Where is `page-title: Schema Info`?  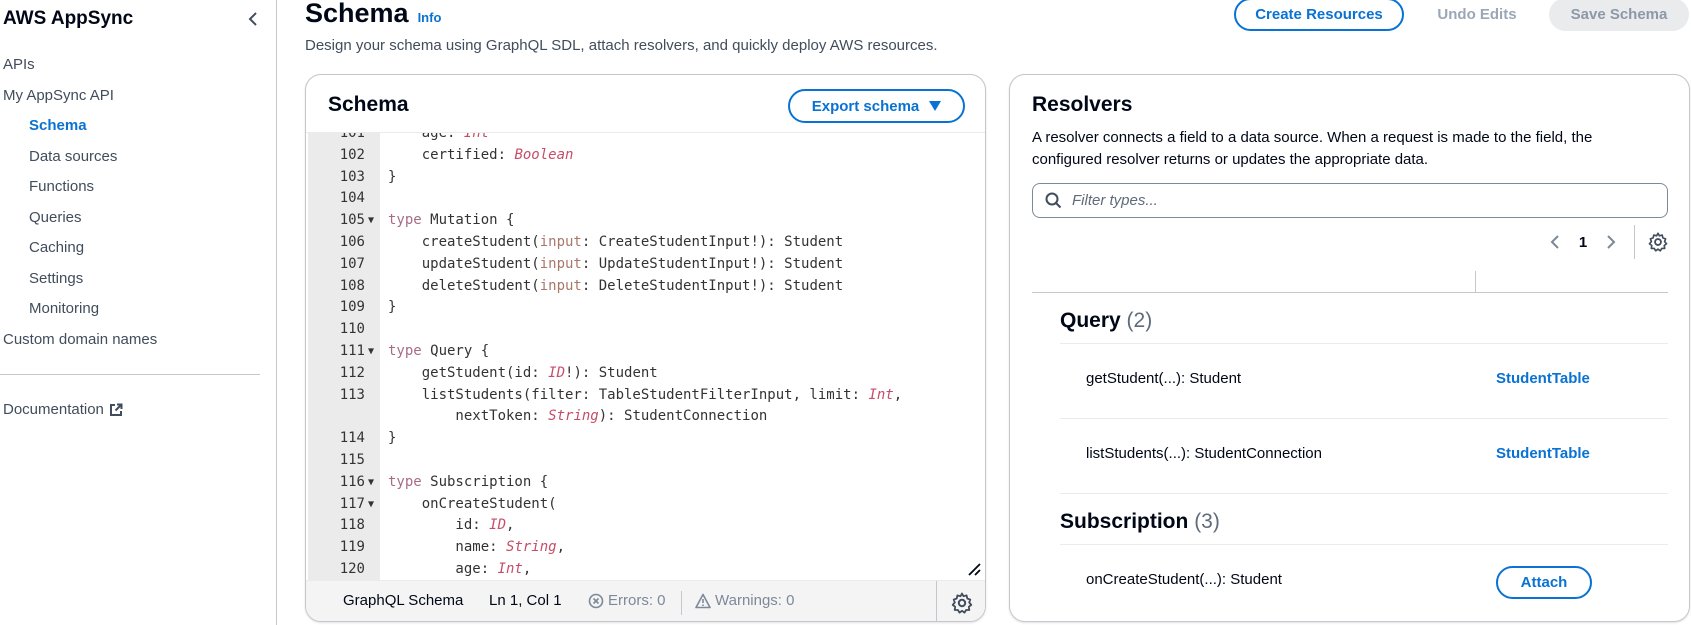 page-title: Schema Info is located at coordinates (373, 14).